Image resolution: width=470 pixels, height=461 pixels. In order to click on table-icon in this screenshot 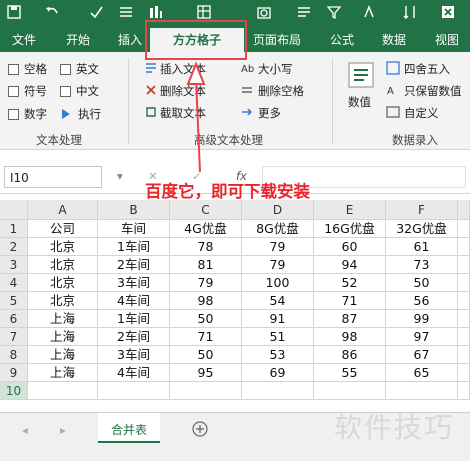, I will do `click(204, 12)`.